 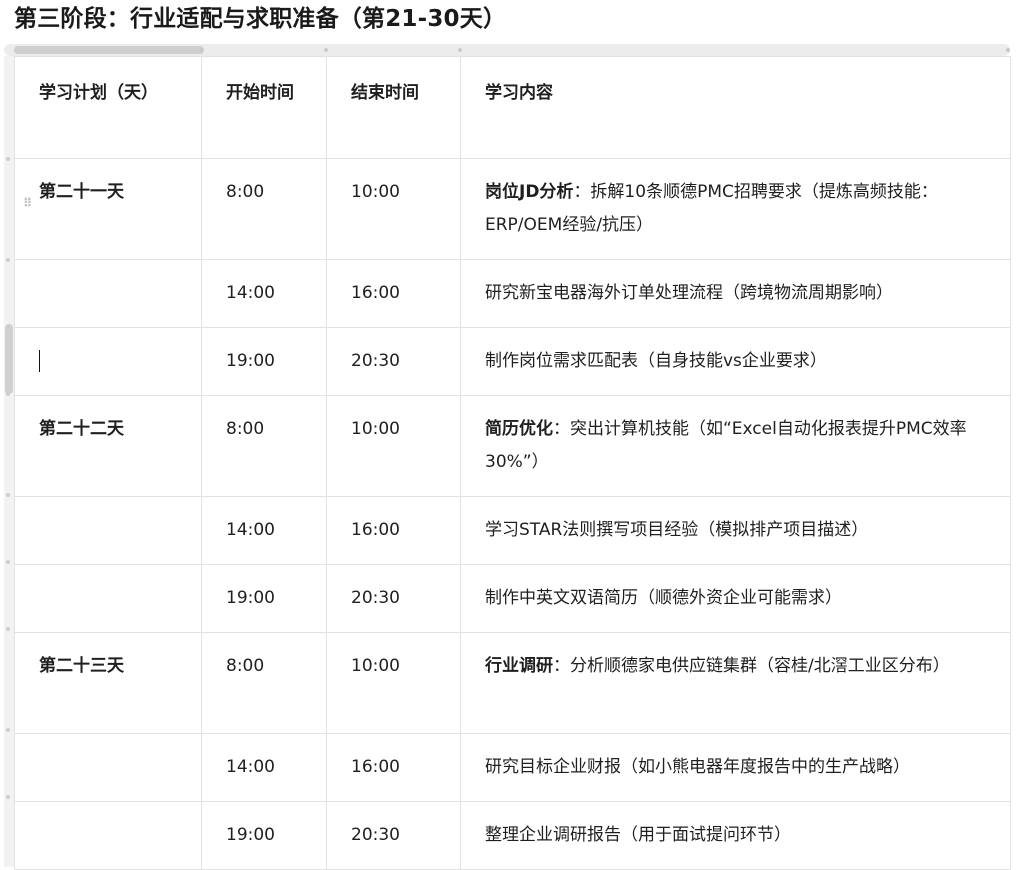 I want to click on header-content: 学习内容, so click(x=735, y=107).